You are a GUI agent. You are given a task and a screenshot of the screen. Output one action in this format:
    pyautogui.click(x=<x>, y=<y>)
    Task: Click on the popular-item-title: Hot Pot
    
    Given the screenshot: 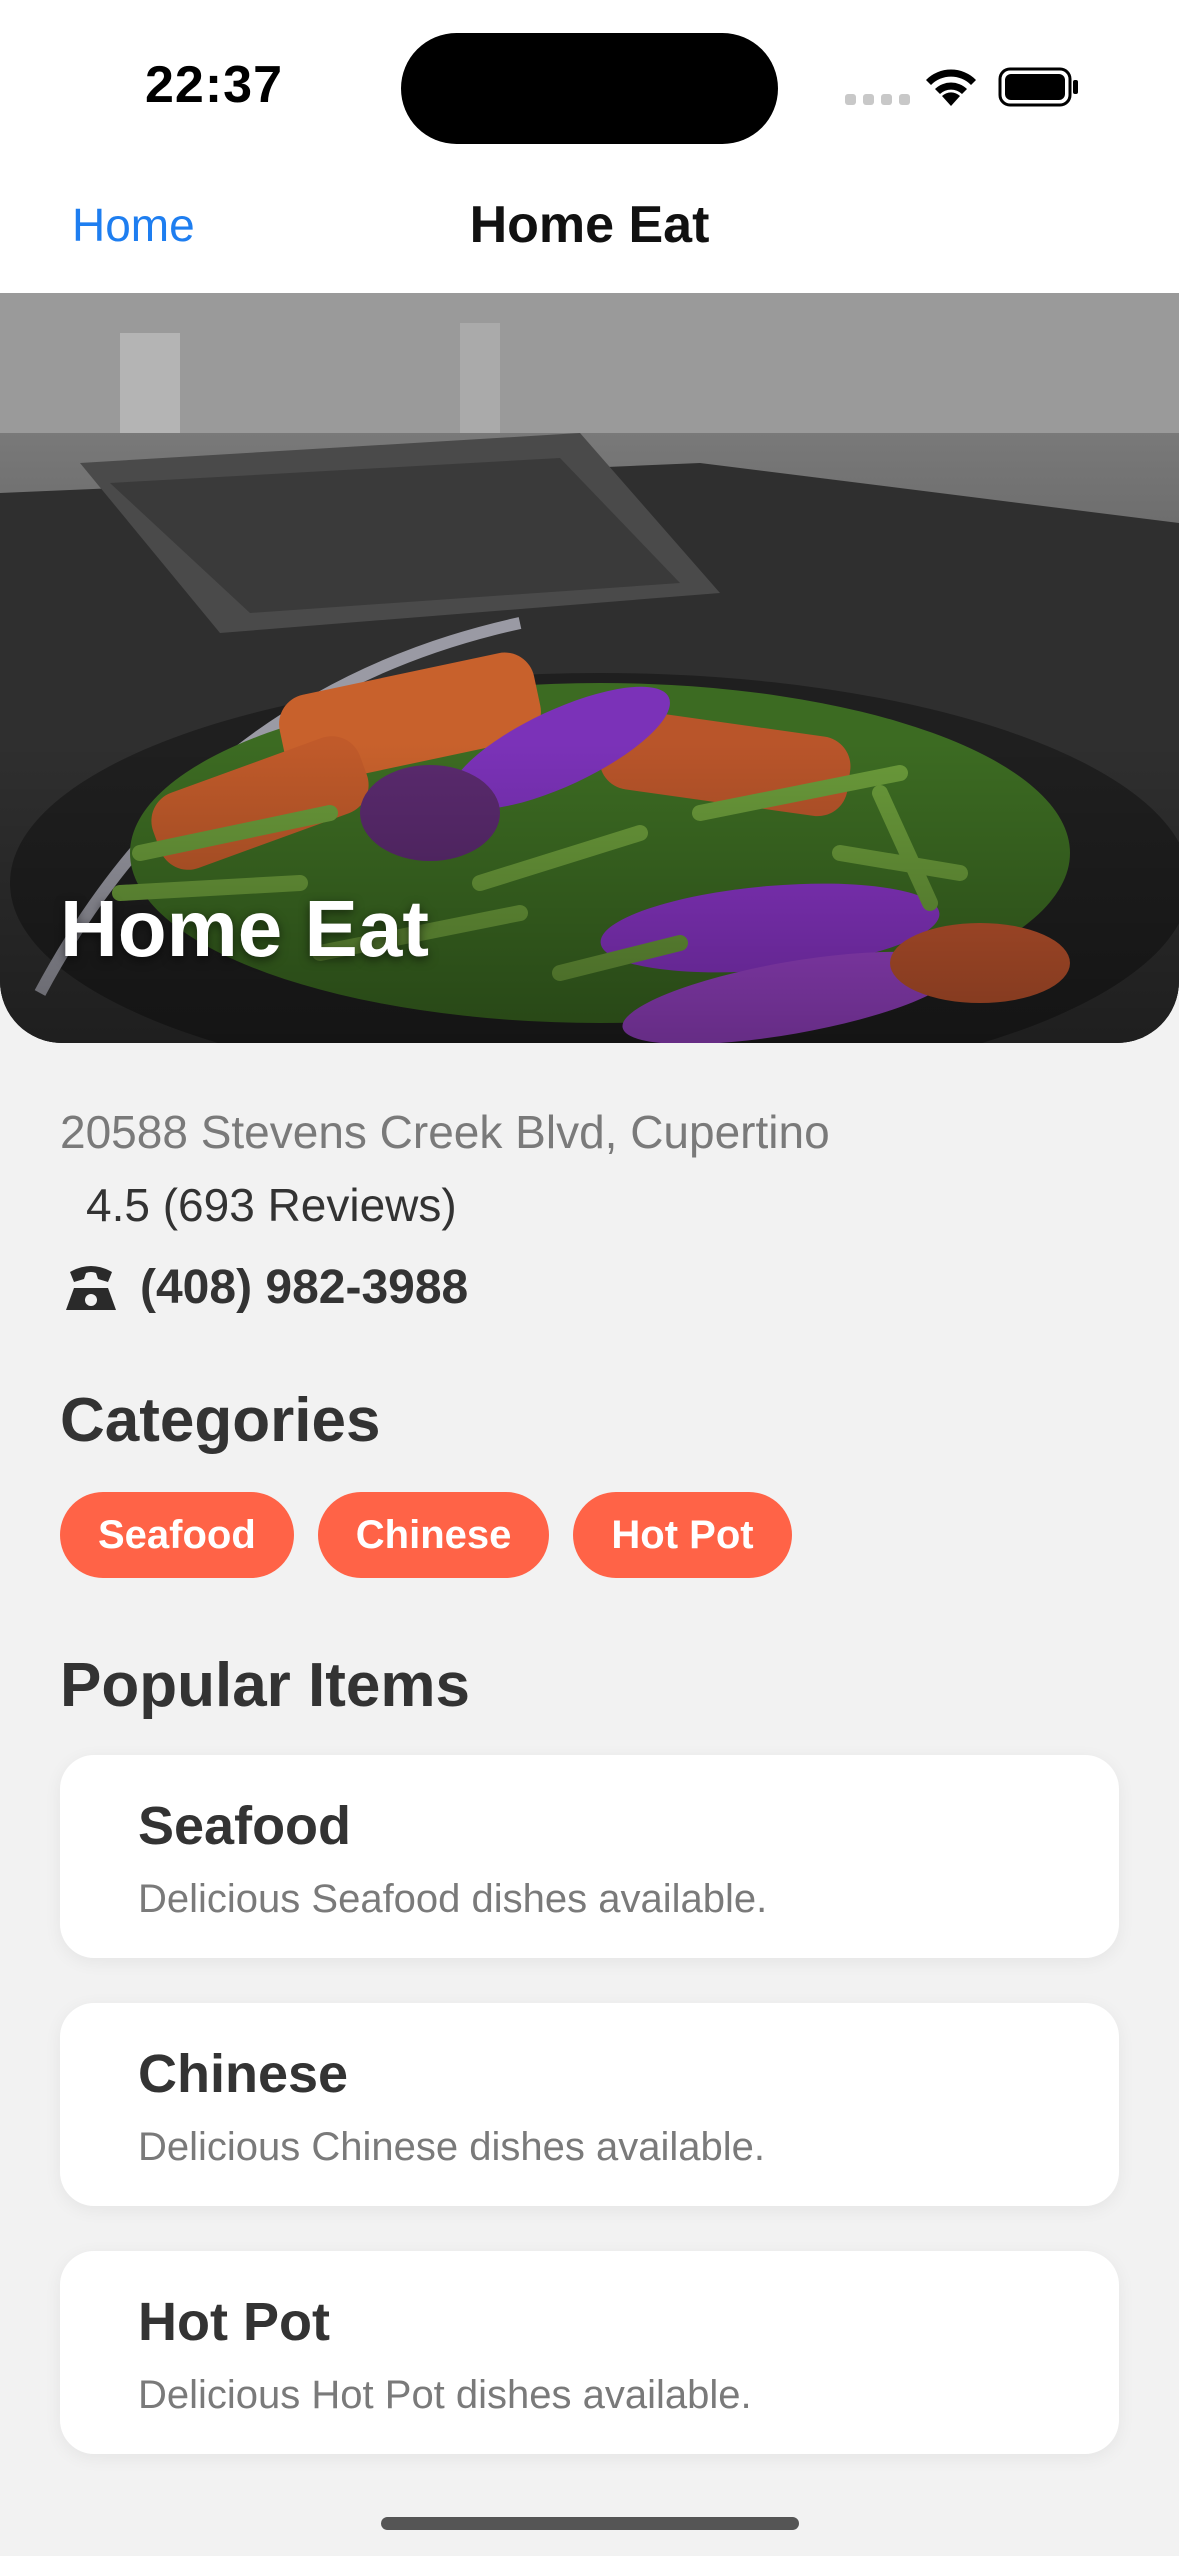 What is the action you would take?
    pyautogui.click(x=234, y=2322)
    